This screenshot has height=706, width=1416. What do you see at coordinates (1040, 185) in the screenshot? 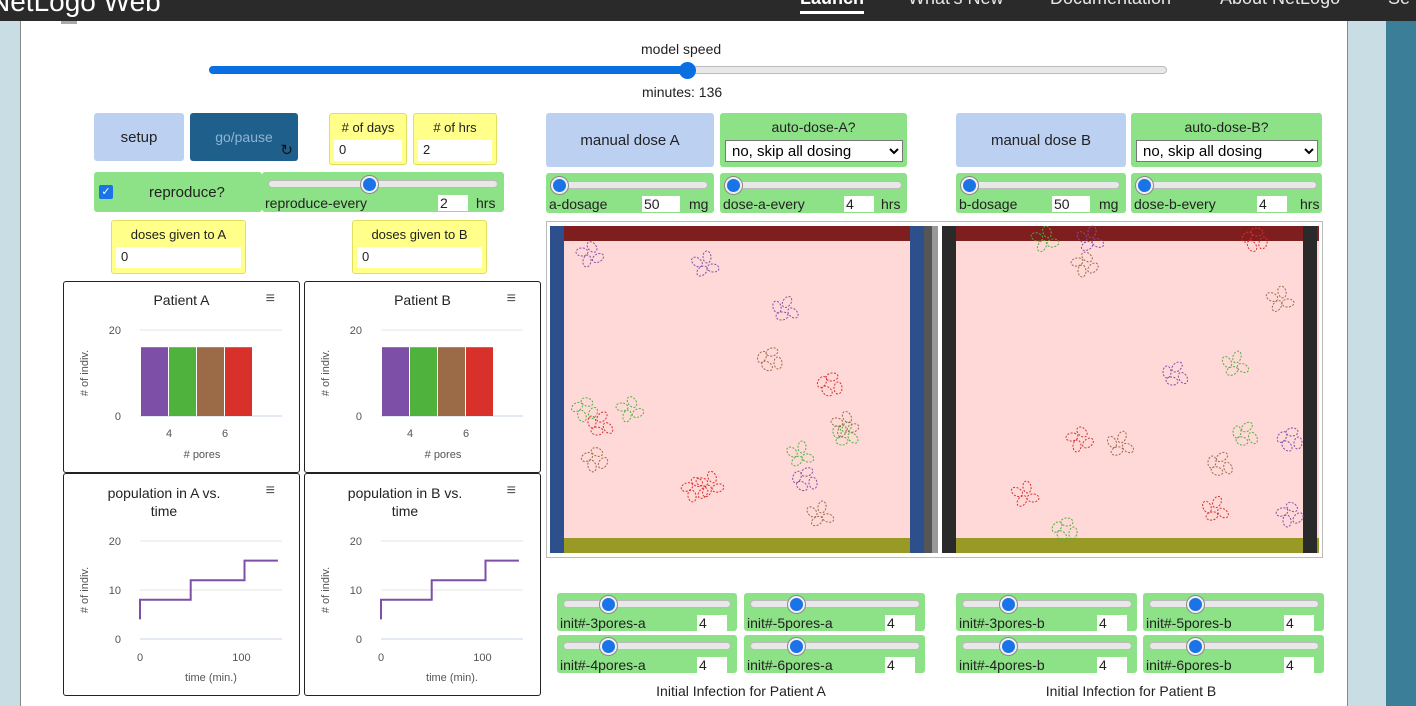
I see `b-dosage-slider` at bounding box center [1040, 185].